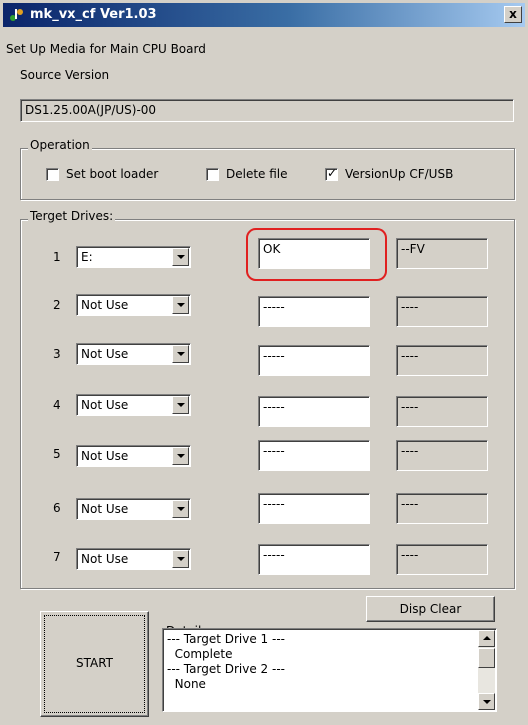 The image size is (528, 725). I want to click on drive-select-value: E:, so click(87, 257).